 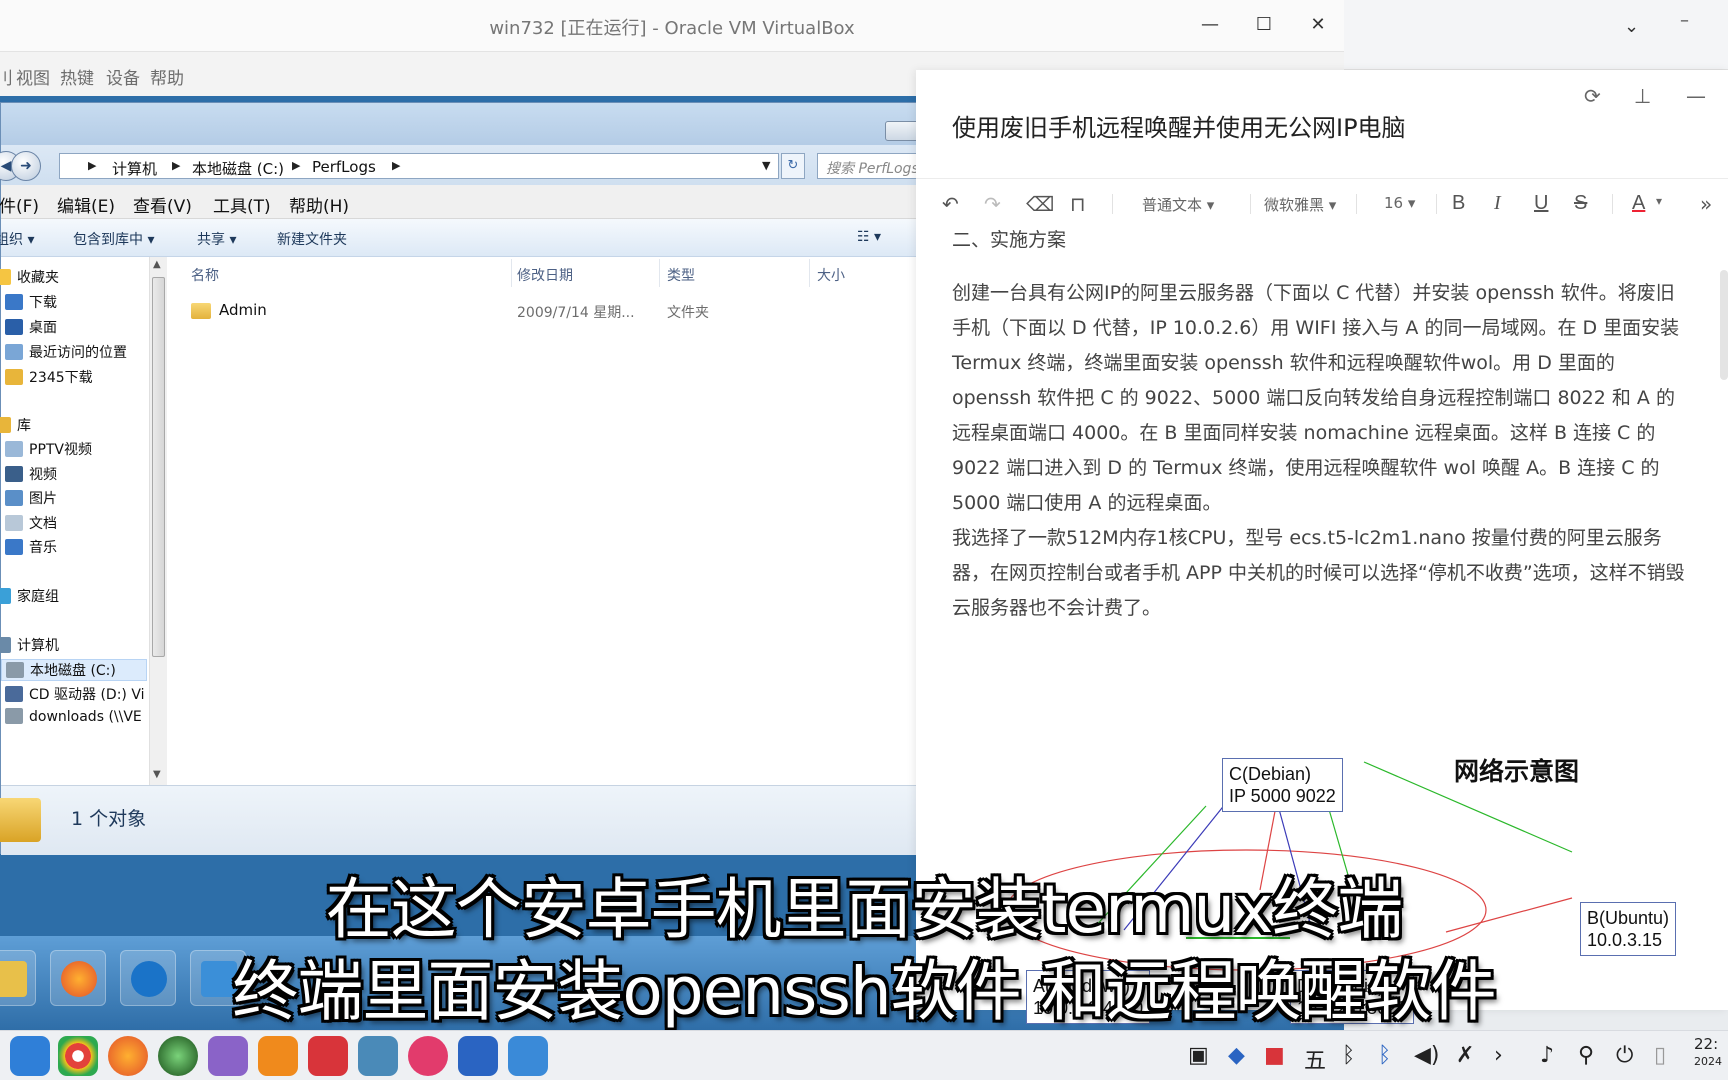 What do you see at coordinates (1706, 204) in the screenshot?
I see `more-tools-button: »` at bounding box center [1706, 204].